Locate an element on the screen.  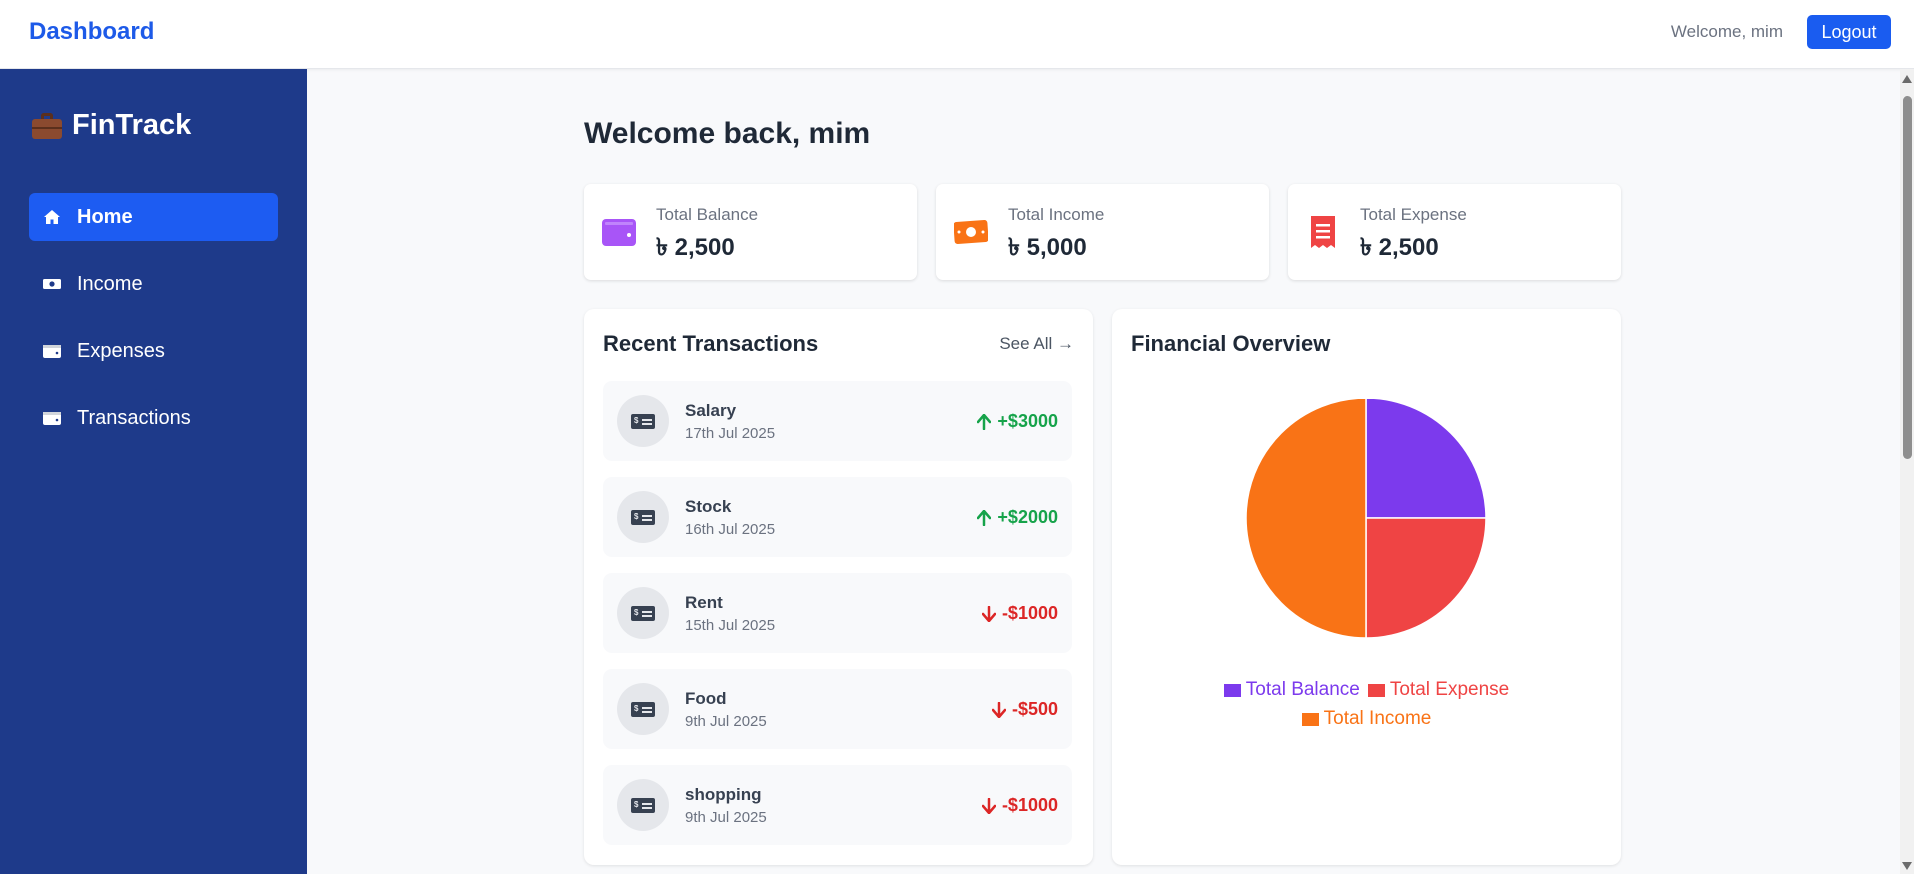
stat-label: Total Income is located at coordinates (1056, 214).